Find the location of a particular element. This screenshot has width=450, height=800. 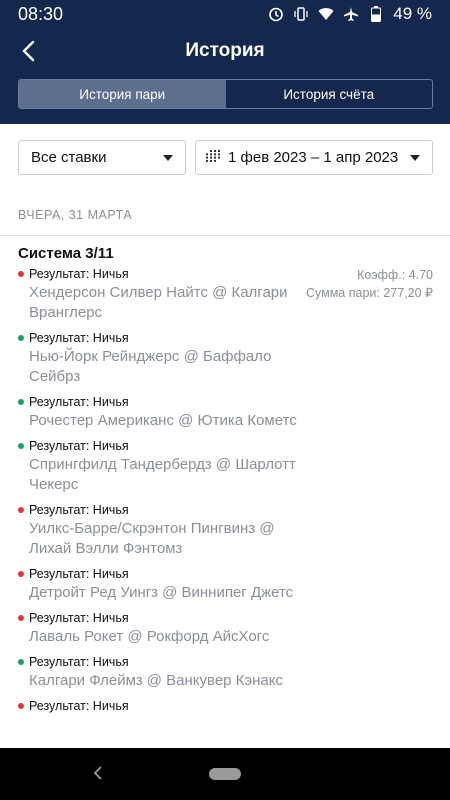

wifi-icon is located at coordinates (326, 14).